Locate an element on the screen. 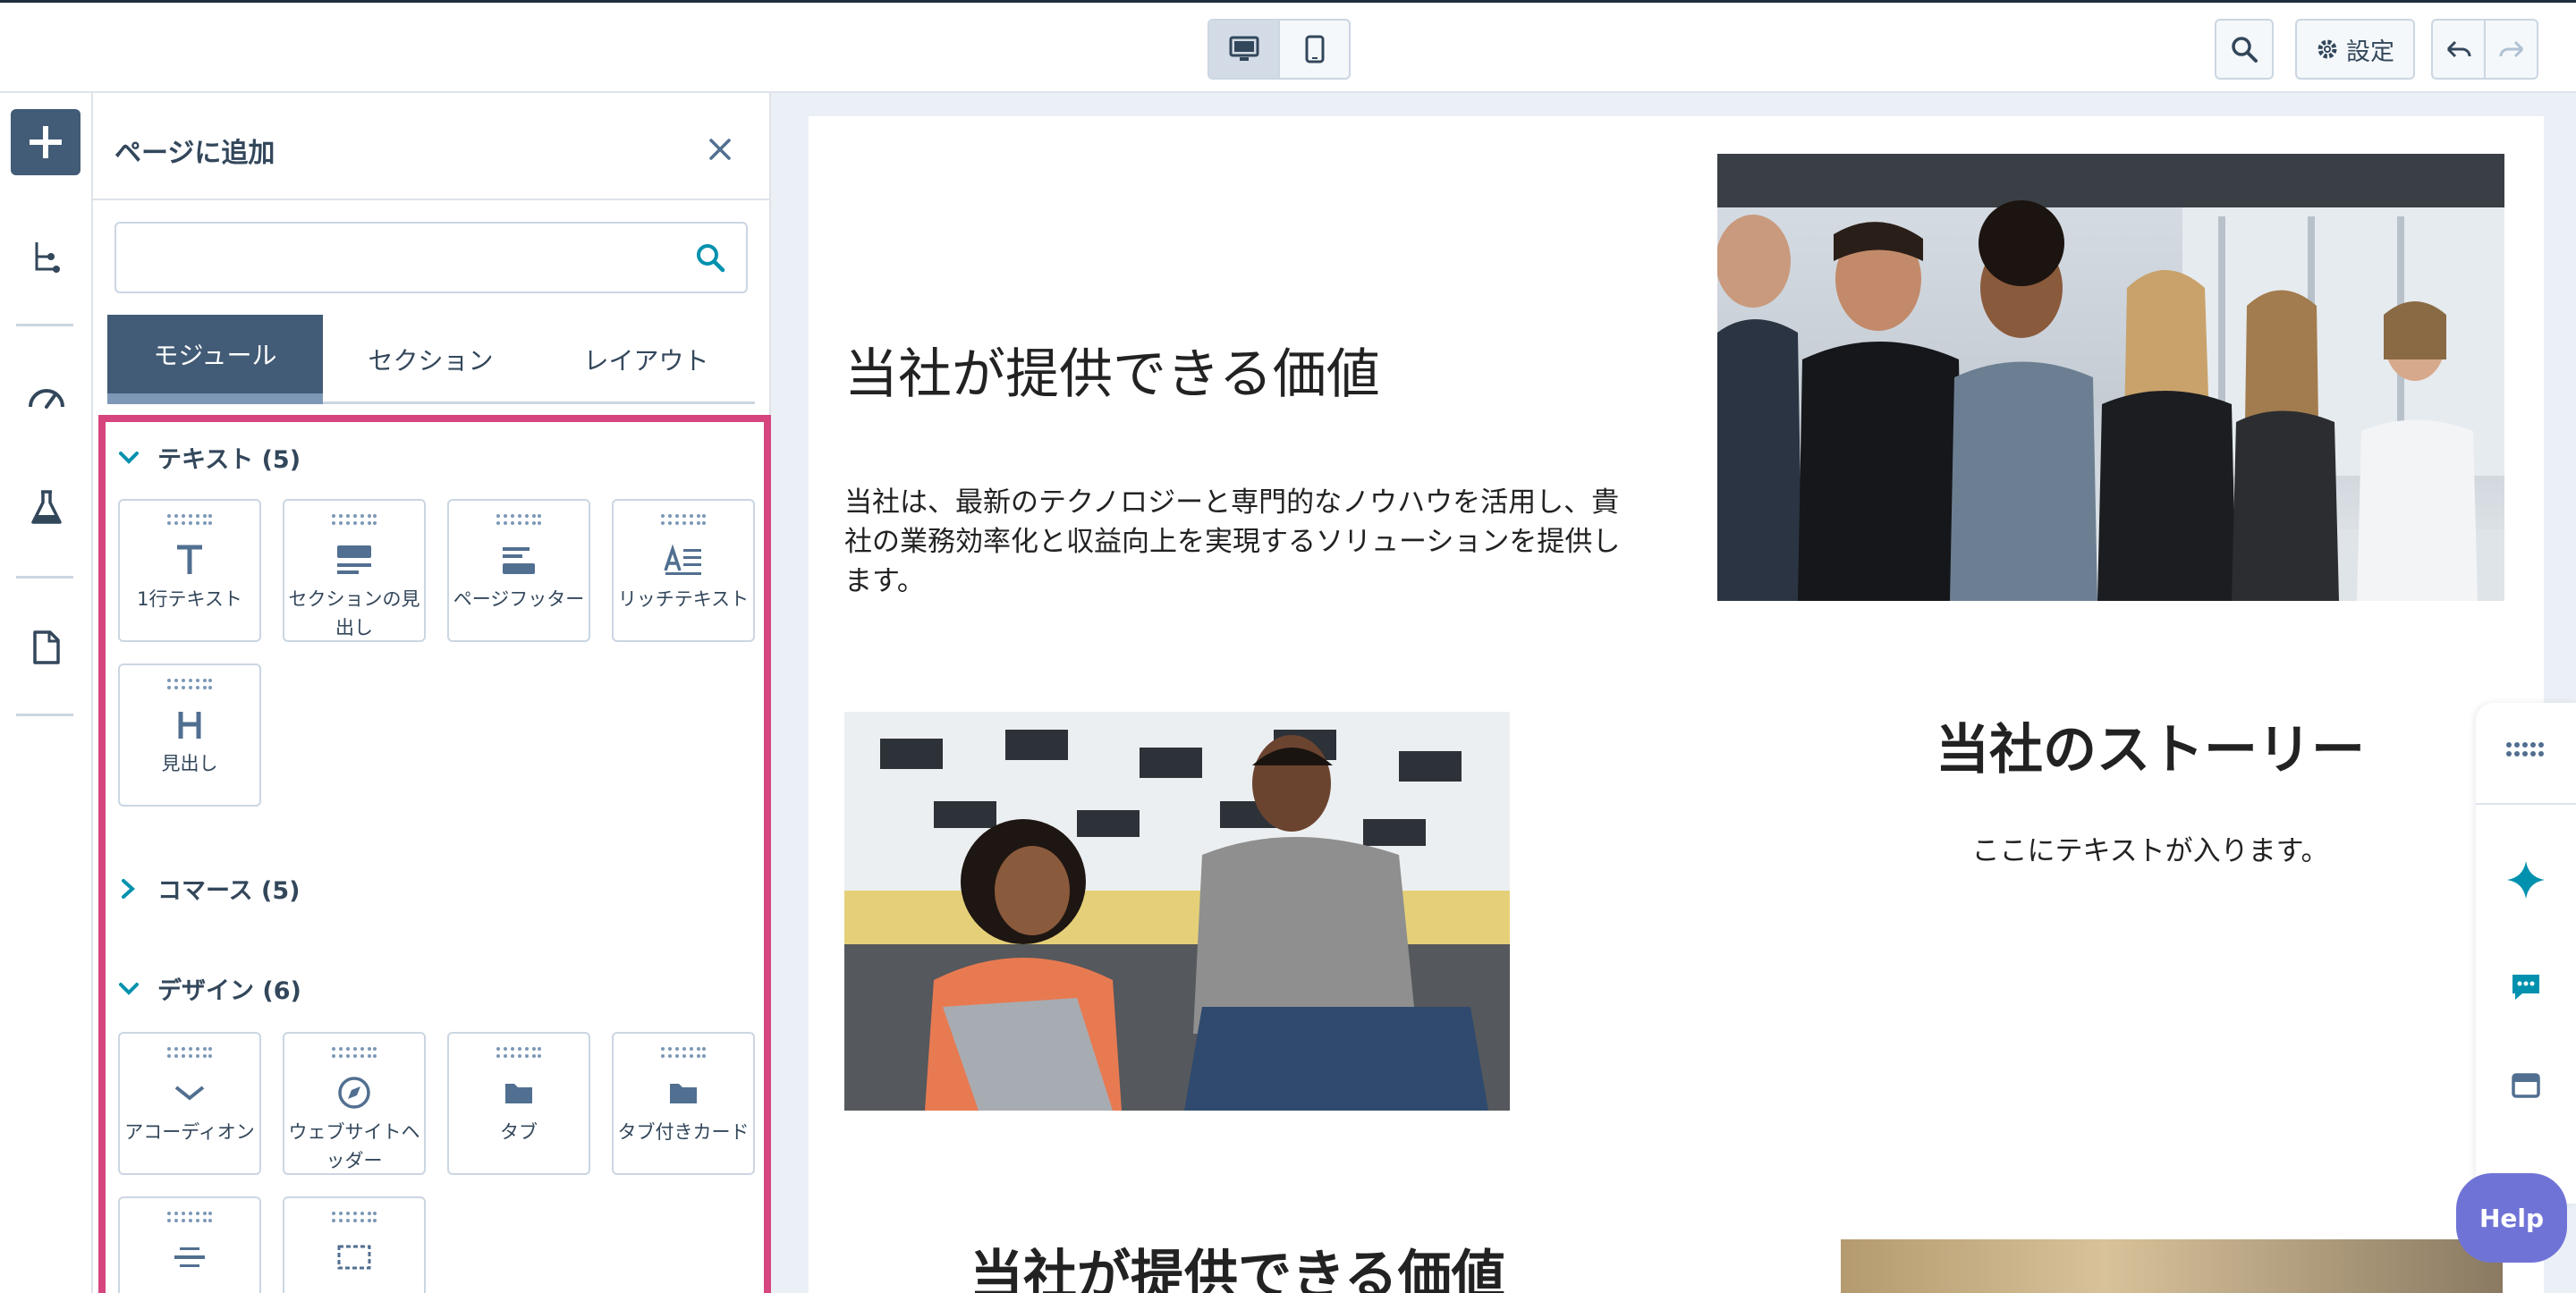 The width and height of the screenshot is (2576, 1293). panel-divider is located at coordinates (431, 200).